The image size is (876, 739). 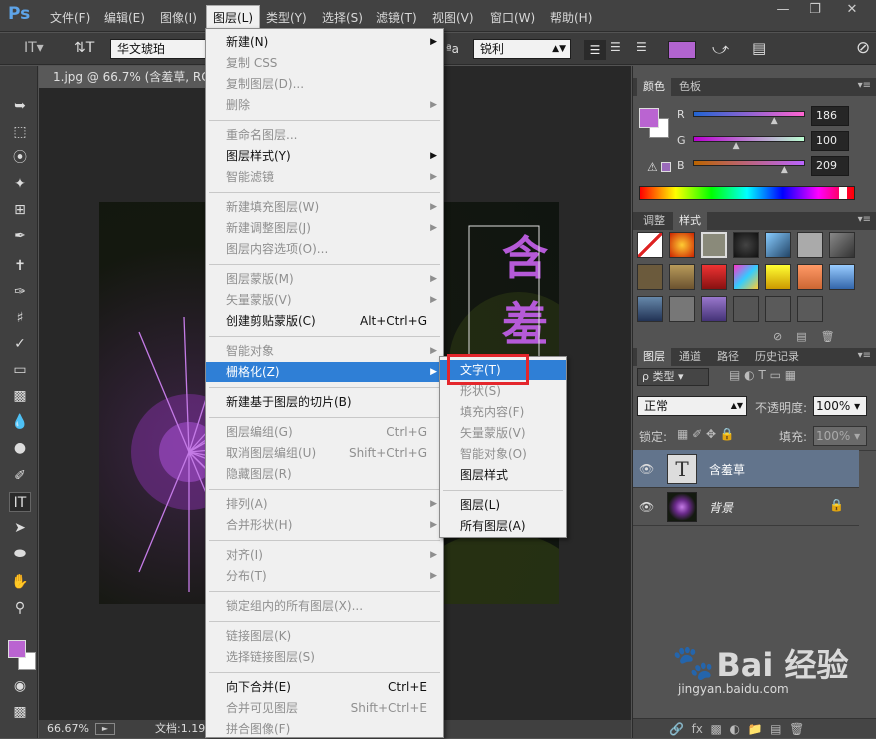 I want to click on menu-edit: 编辑(E), so click(x=124, y=17).